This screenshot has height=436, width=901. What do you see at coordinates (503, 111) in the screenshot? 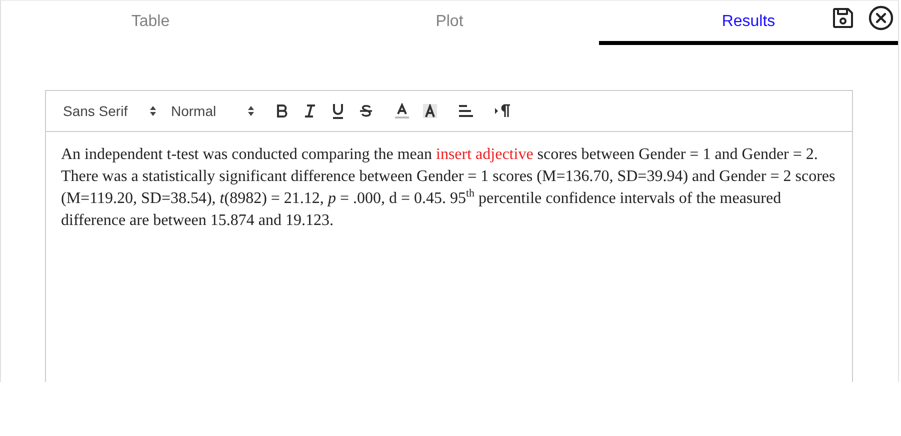
I see `text-direction-icon` at bounding box center [503, 111].